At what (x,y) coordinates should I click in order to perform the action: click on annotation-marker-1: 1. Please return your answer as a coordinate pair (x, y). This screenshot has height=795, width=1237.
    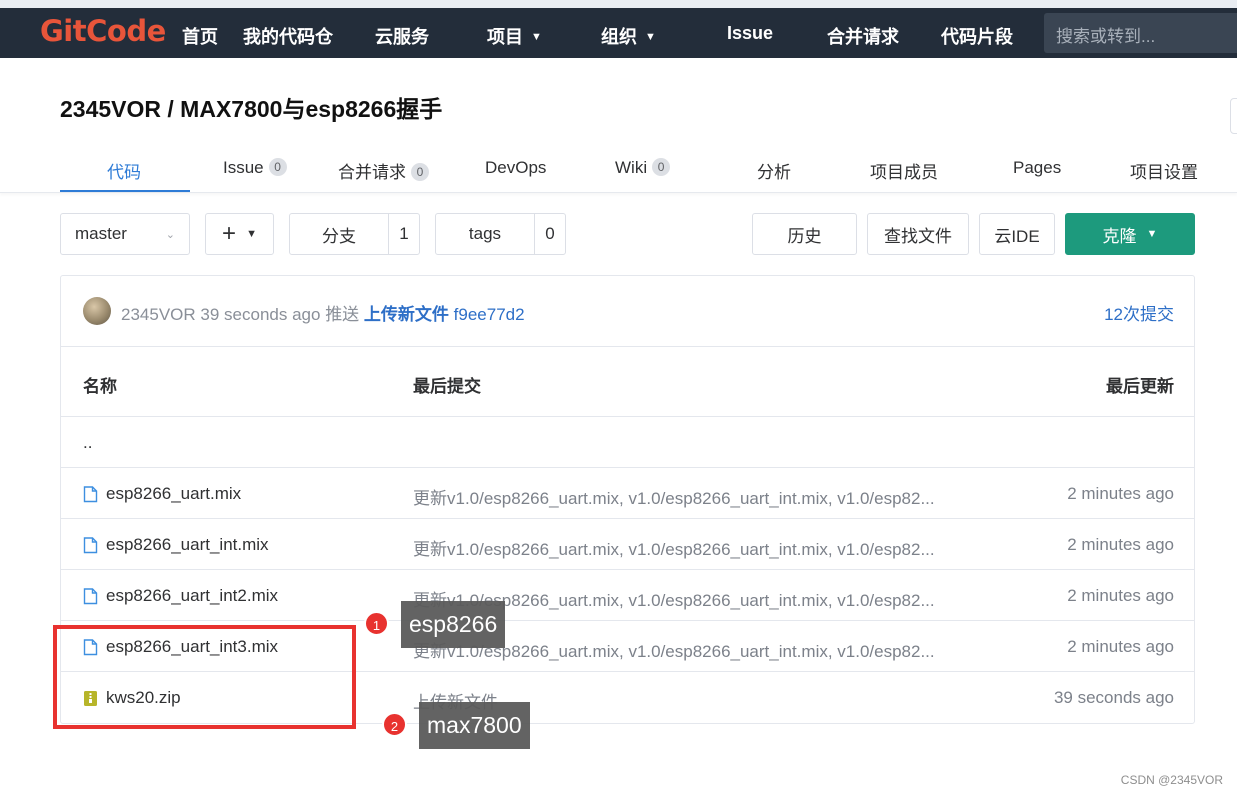
    Looking at the image, I should click on (376, 623).